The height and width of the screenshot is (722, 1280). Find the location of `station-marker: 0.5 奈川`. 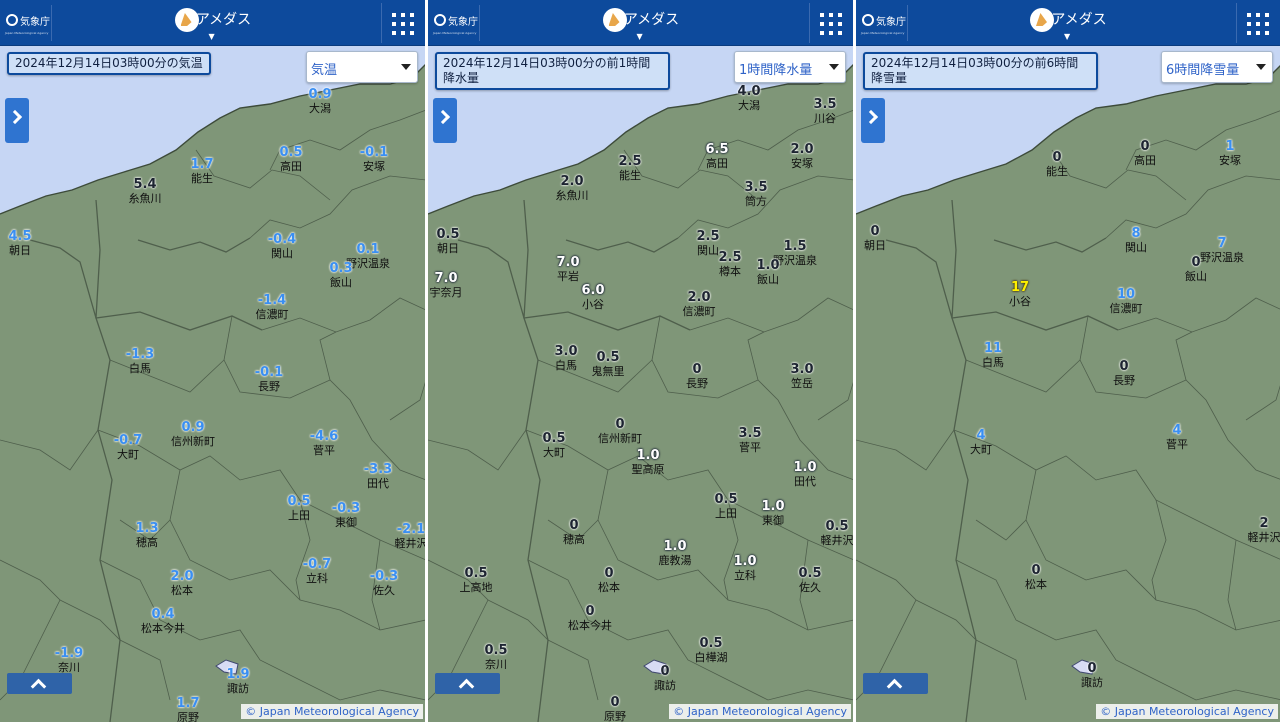

station-marker: 0.5 奈川 is located at coordinates (495, 658).